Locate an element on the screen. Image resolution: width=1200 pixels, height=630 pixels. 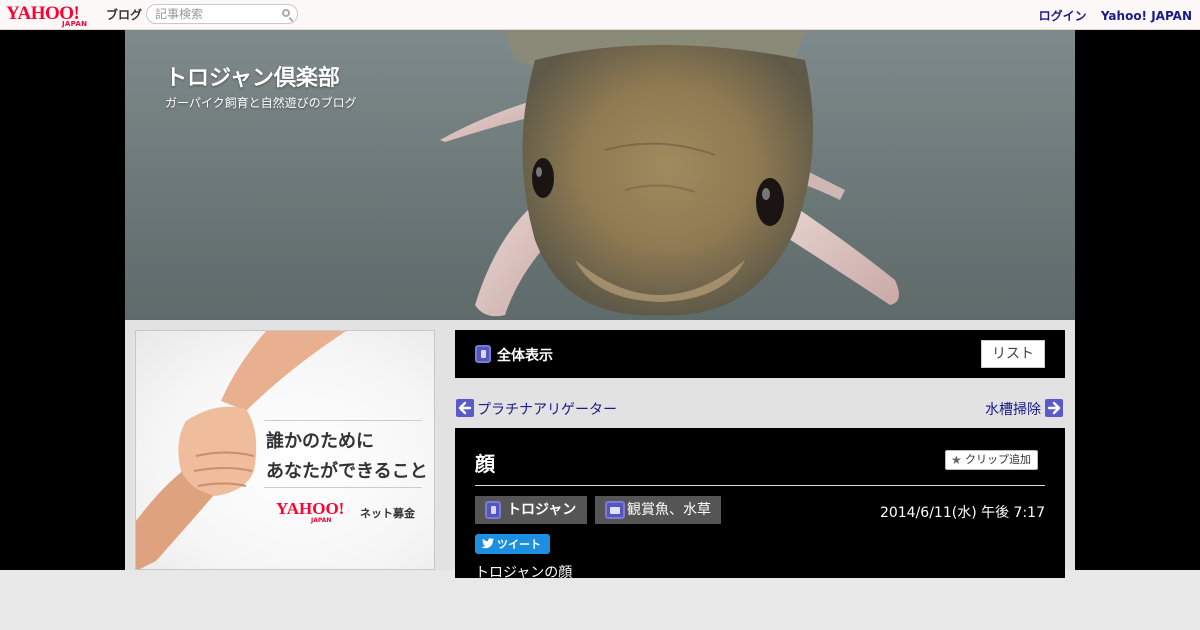
blog-title: トロジャン倶楽部 is located at coordinates (252, 76).